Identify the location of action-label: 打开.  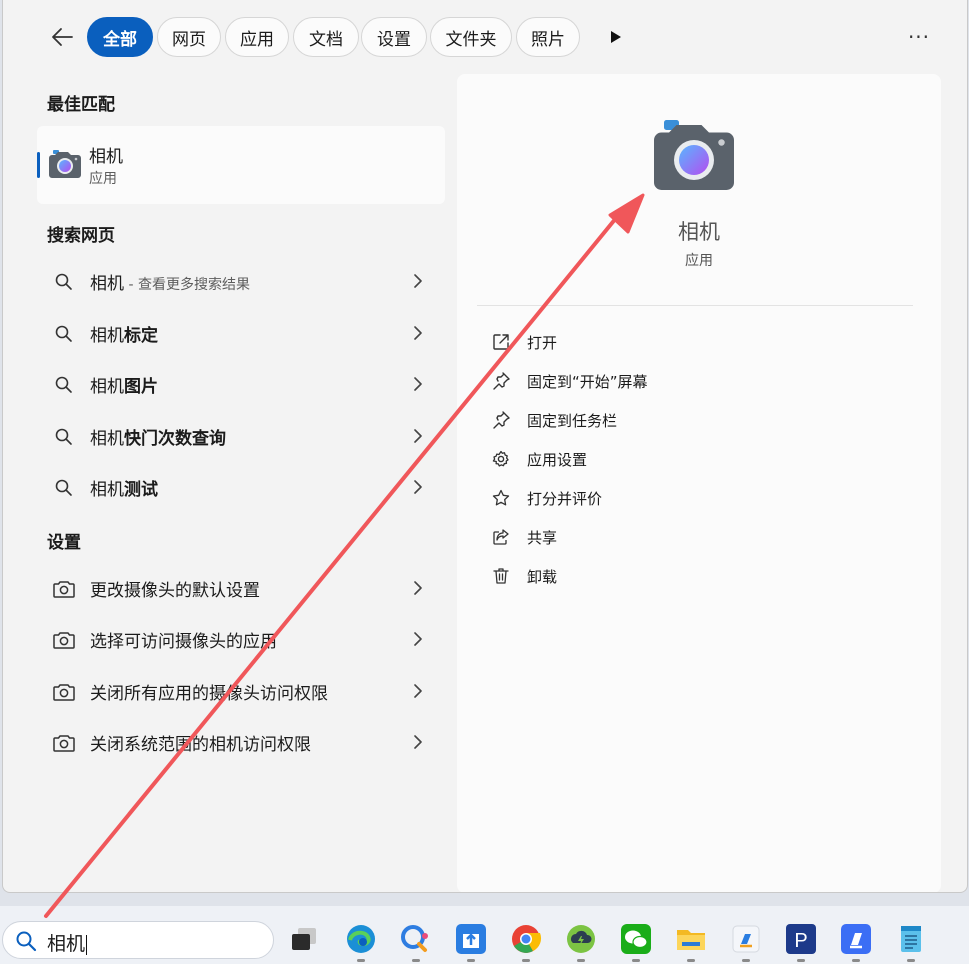
(542, 342).